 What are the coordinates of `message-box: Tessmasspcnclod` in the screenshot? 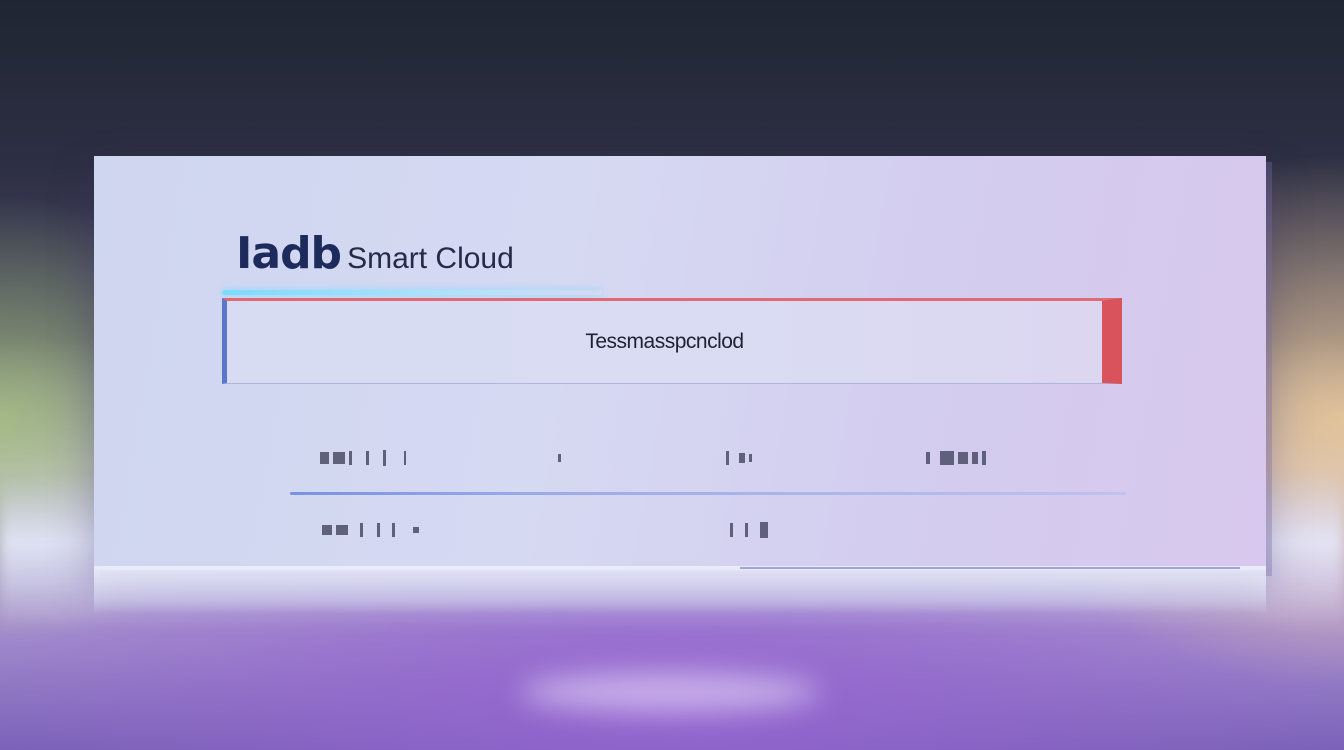 It's located at (672, 341).